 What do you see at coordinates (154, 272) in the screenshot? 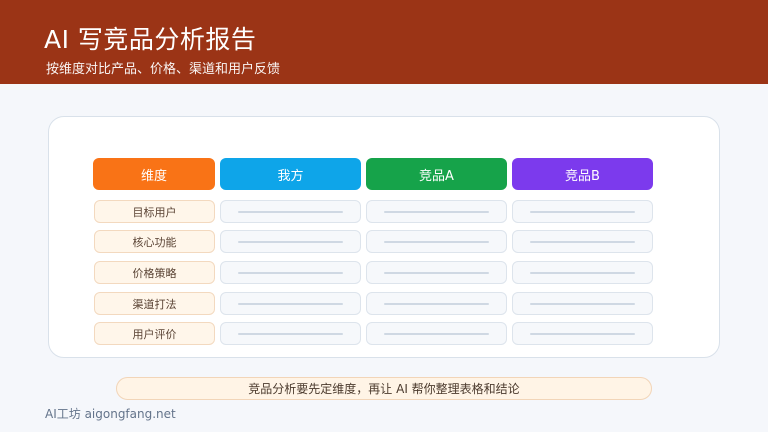
I see `row-label-pricing-strategy: 价格策略` at bounding box center [154, 272].